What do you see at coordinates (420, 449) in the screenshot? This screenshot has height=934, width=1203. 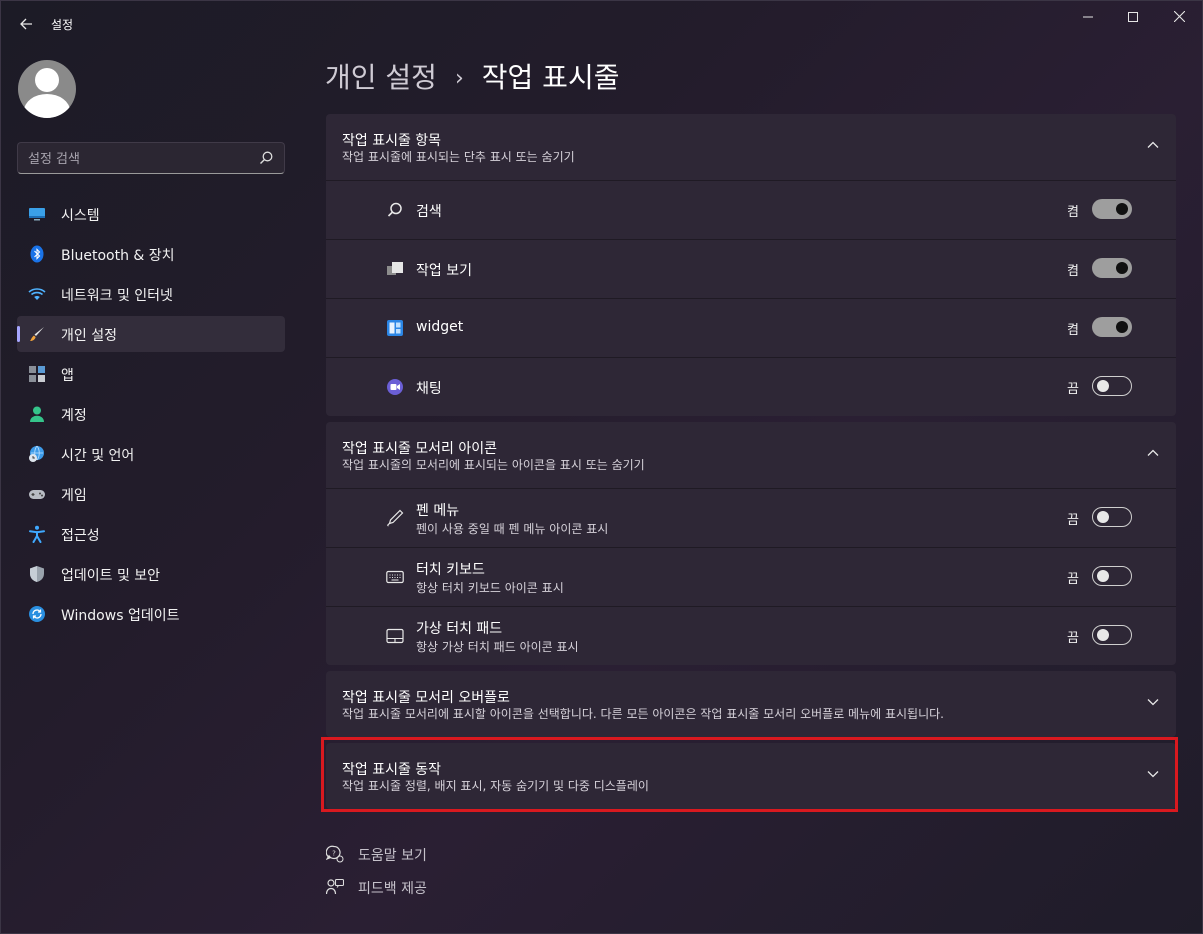 I see `section-title: 작업 표시줄 모서리 아이콘` at bounding box center [420, 449].